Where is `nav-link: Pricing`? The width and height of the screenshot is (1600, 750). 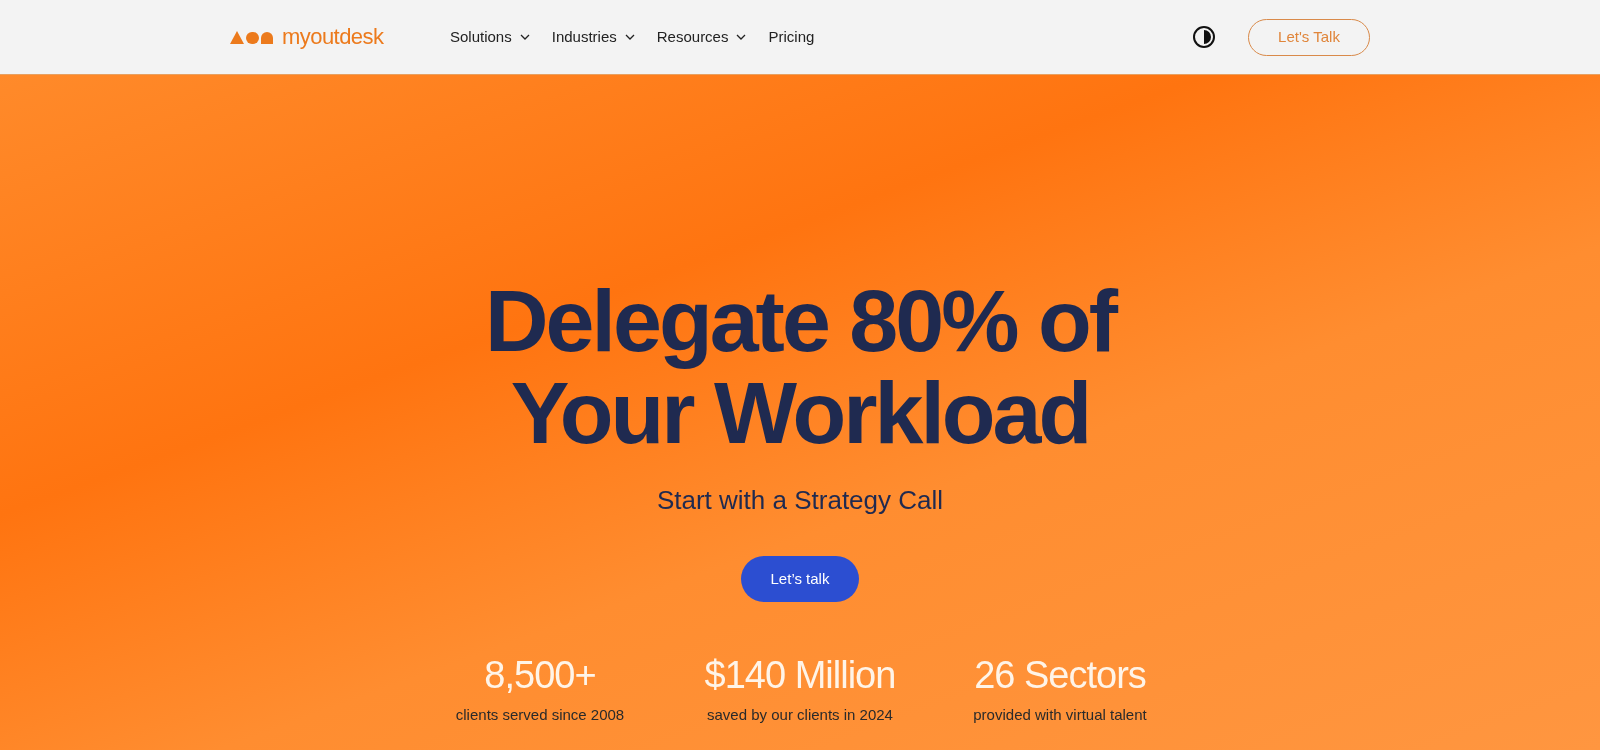 nav-link: Pricing is located at coordinates (791, 37).